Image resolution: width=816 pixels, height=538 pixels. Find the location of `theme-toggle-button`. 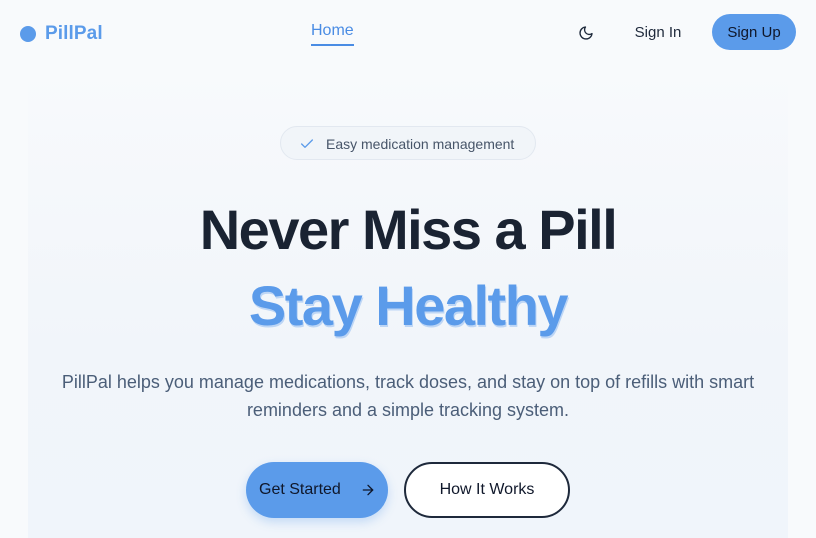

theme-toggle-button is located at coordinates (586, 33).